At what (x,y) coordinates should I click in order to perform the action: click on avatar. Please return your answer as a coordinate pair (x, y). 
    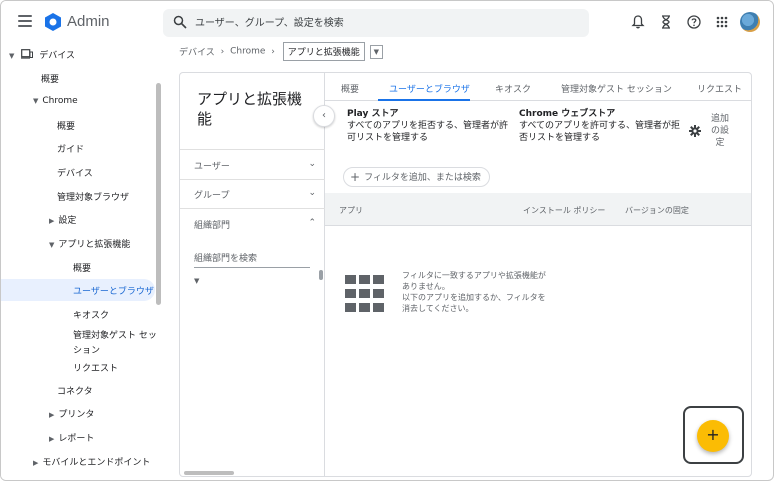
    Looking at the image, I should click on (750, 22).